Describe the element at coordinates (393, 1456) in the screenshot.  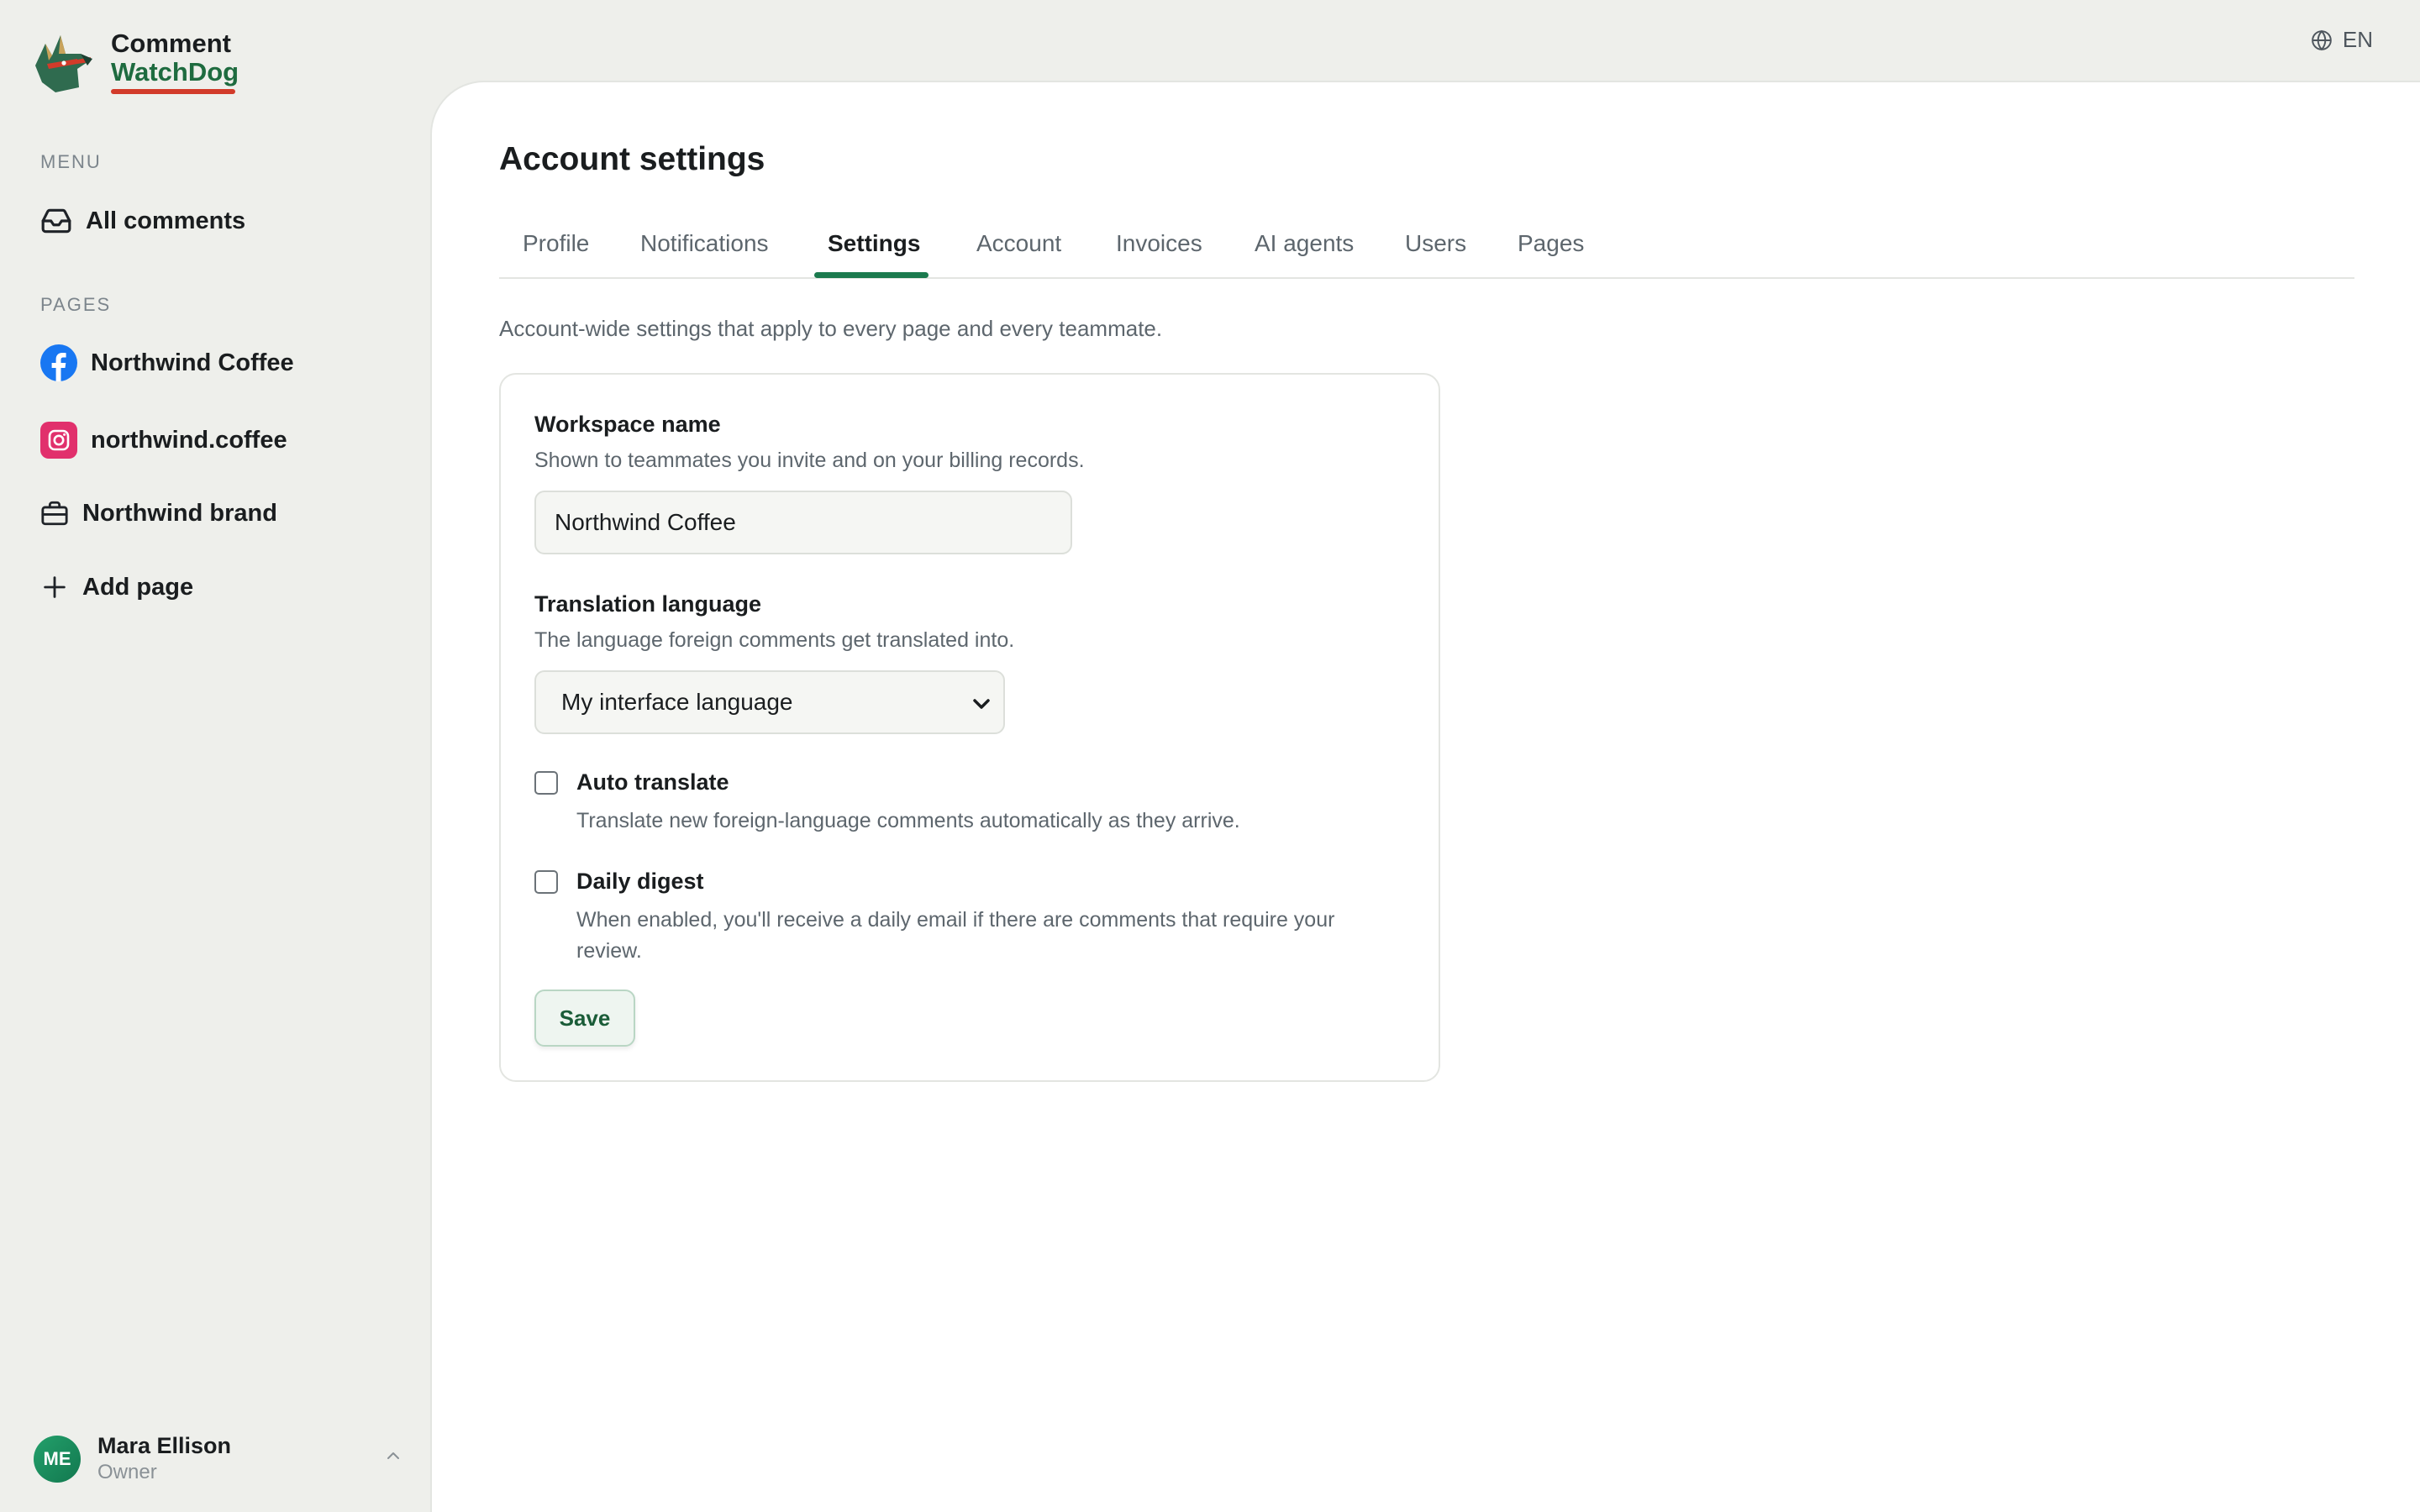
I see `chevron-up-icon` at that location.